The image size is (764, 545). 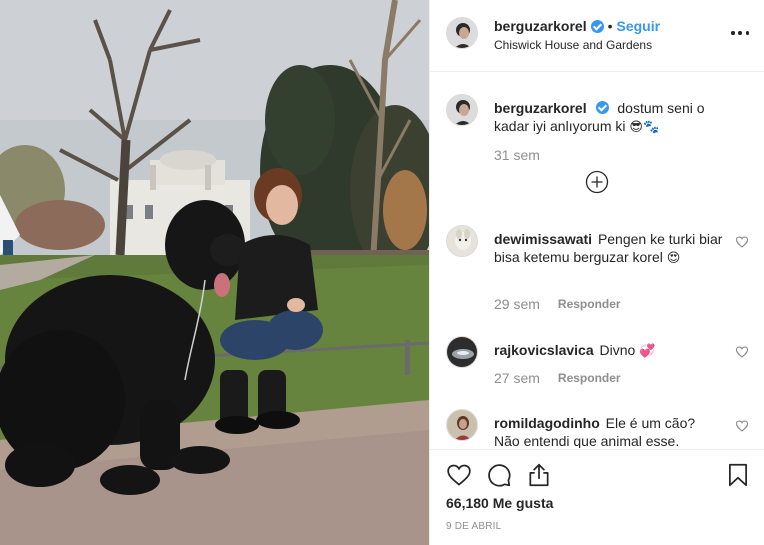 I want to click on caption-time: 31 sem, so click(x=517, y=155).